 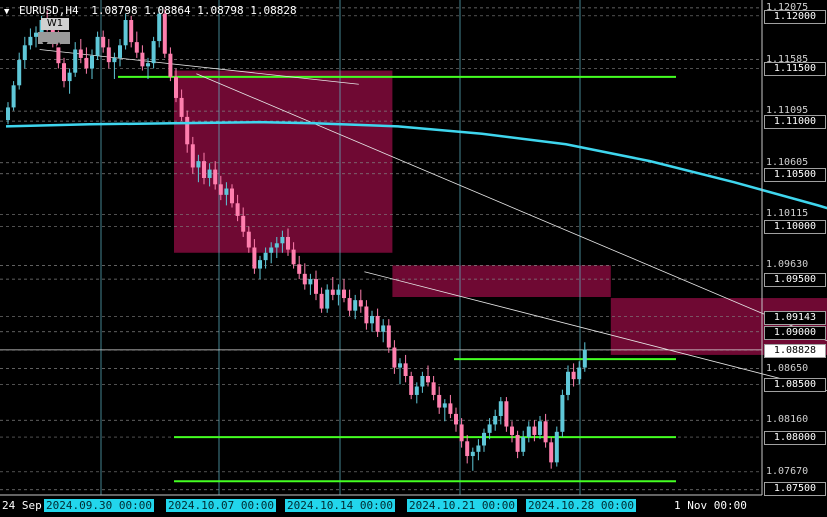 What do you see at coordinates (99, 505) in the screenshot?
I see `time-label: 2024.09.30 00:00` at bounding box center [99, 505].